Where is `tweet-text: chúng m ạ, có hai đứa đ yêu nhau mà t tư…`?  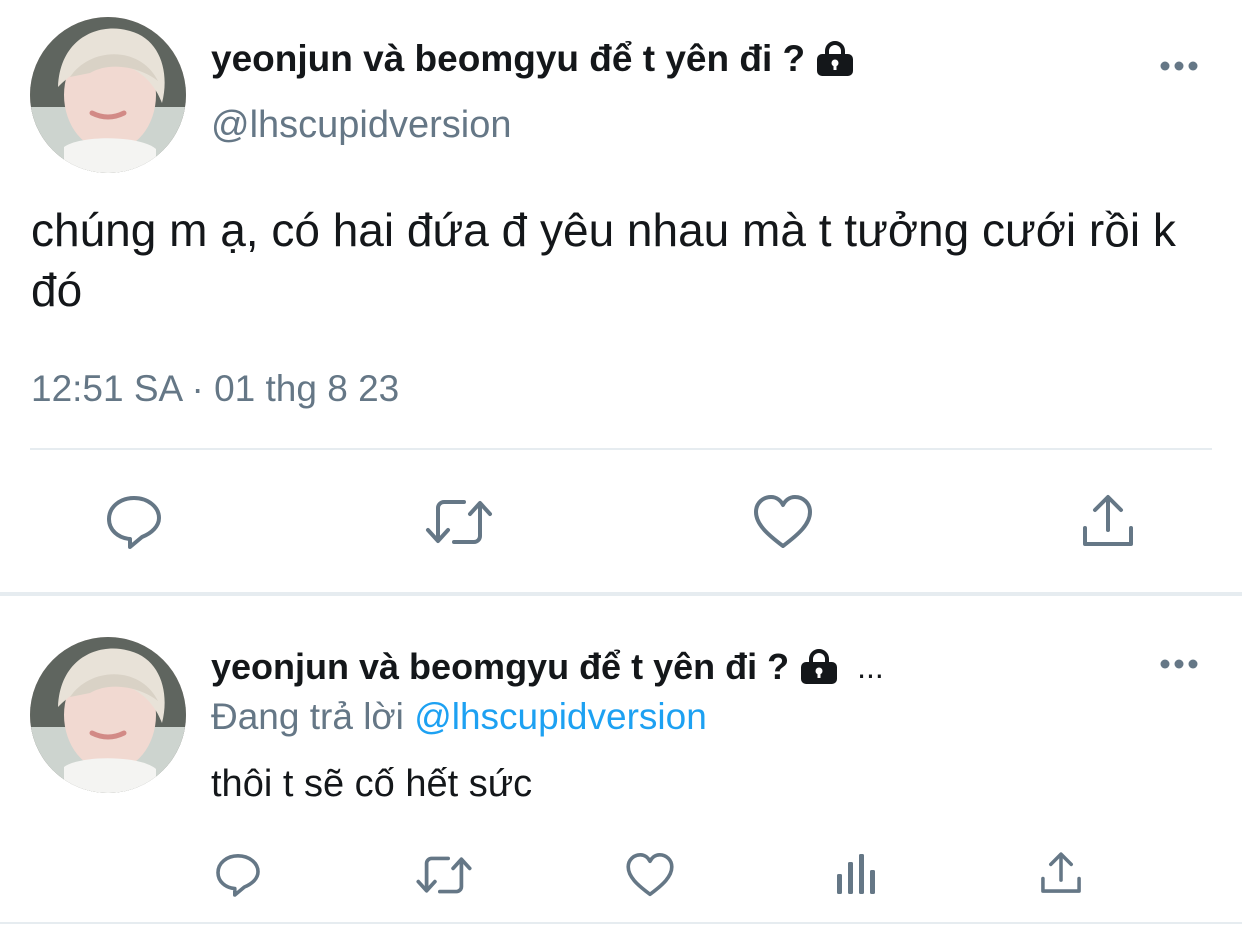 tweet-text: chúng m ạ, có hai đứa đ yêu nhau mà t tư… is located at coordinates (603, 260).